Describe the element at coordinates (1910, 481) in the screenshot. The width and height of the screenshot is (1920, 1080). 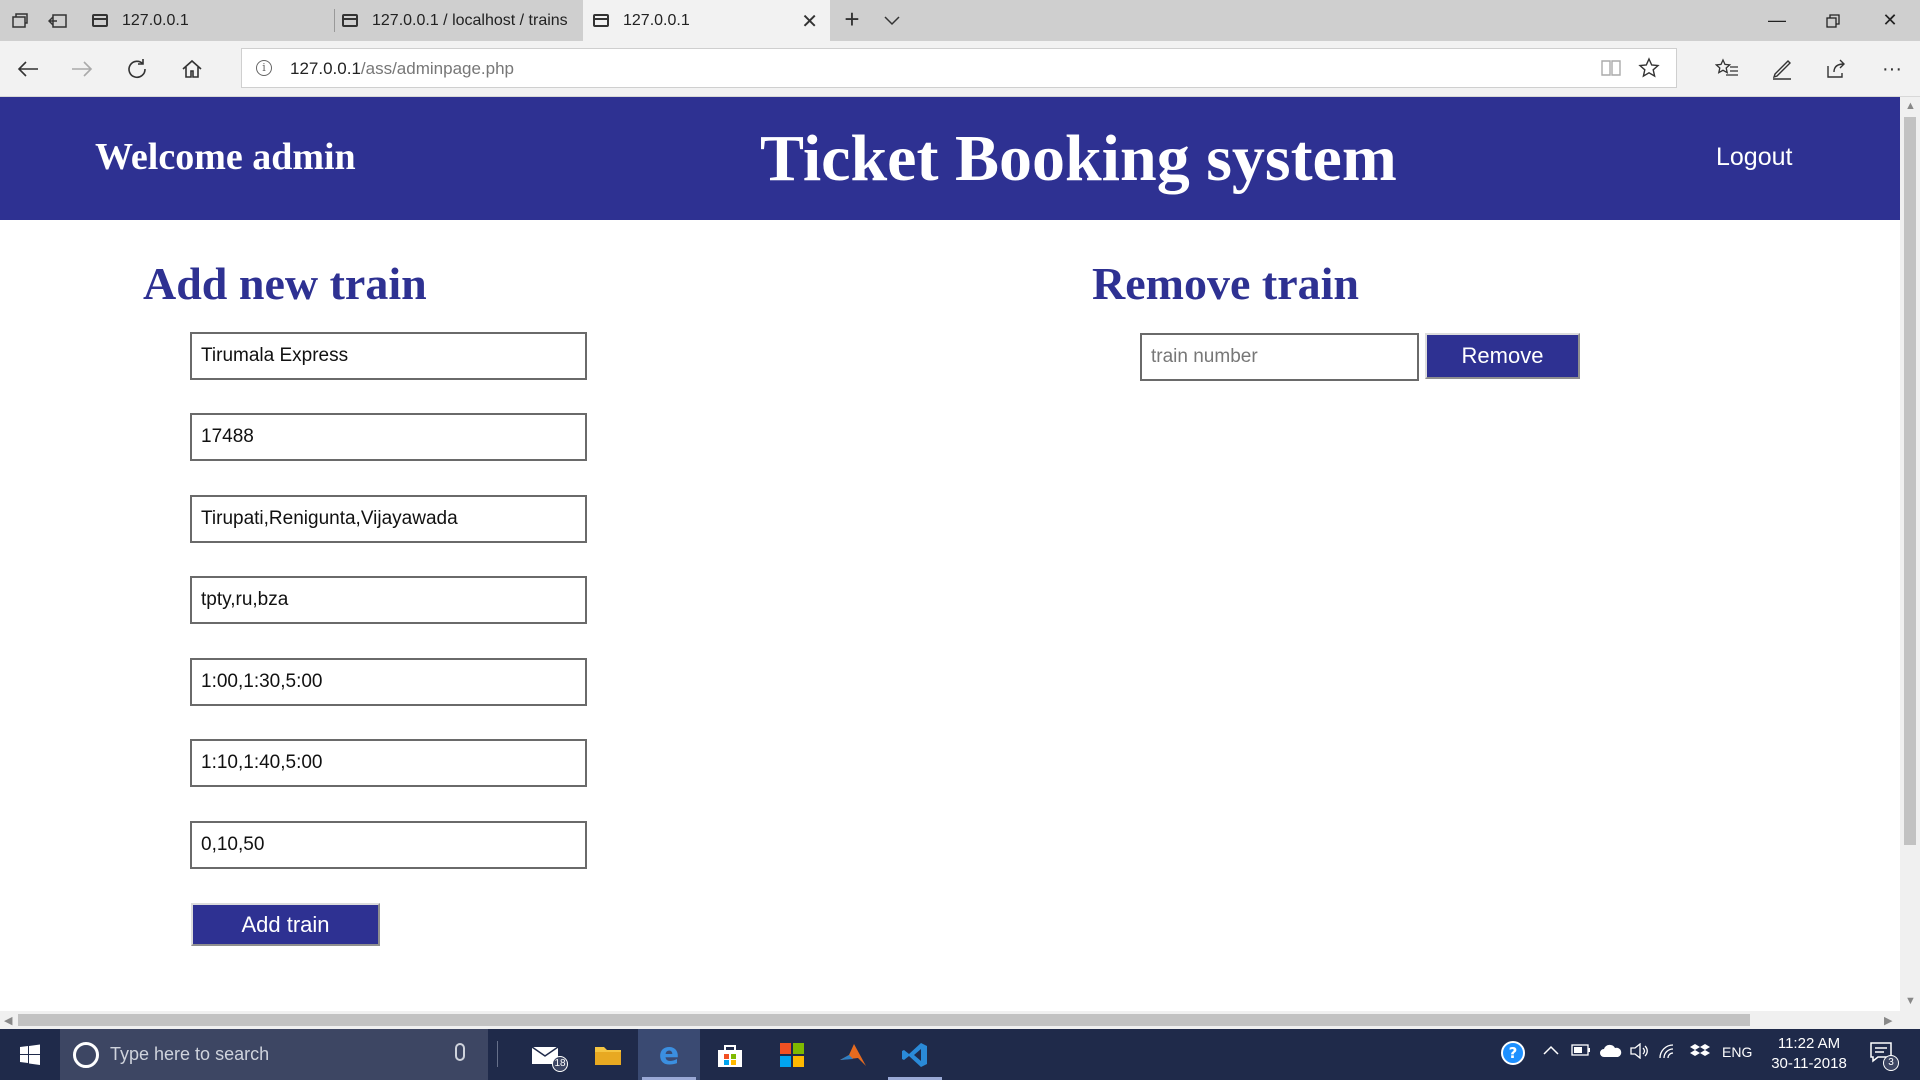
I see `vertical-scroll-thumb` at that location.